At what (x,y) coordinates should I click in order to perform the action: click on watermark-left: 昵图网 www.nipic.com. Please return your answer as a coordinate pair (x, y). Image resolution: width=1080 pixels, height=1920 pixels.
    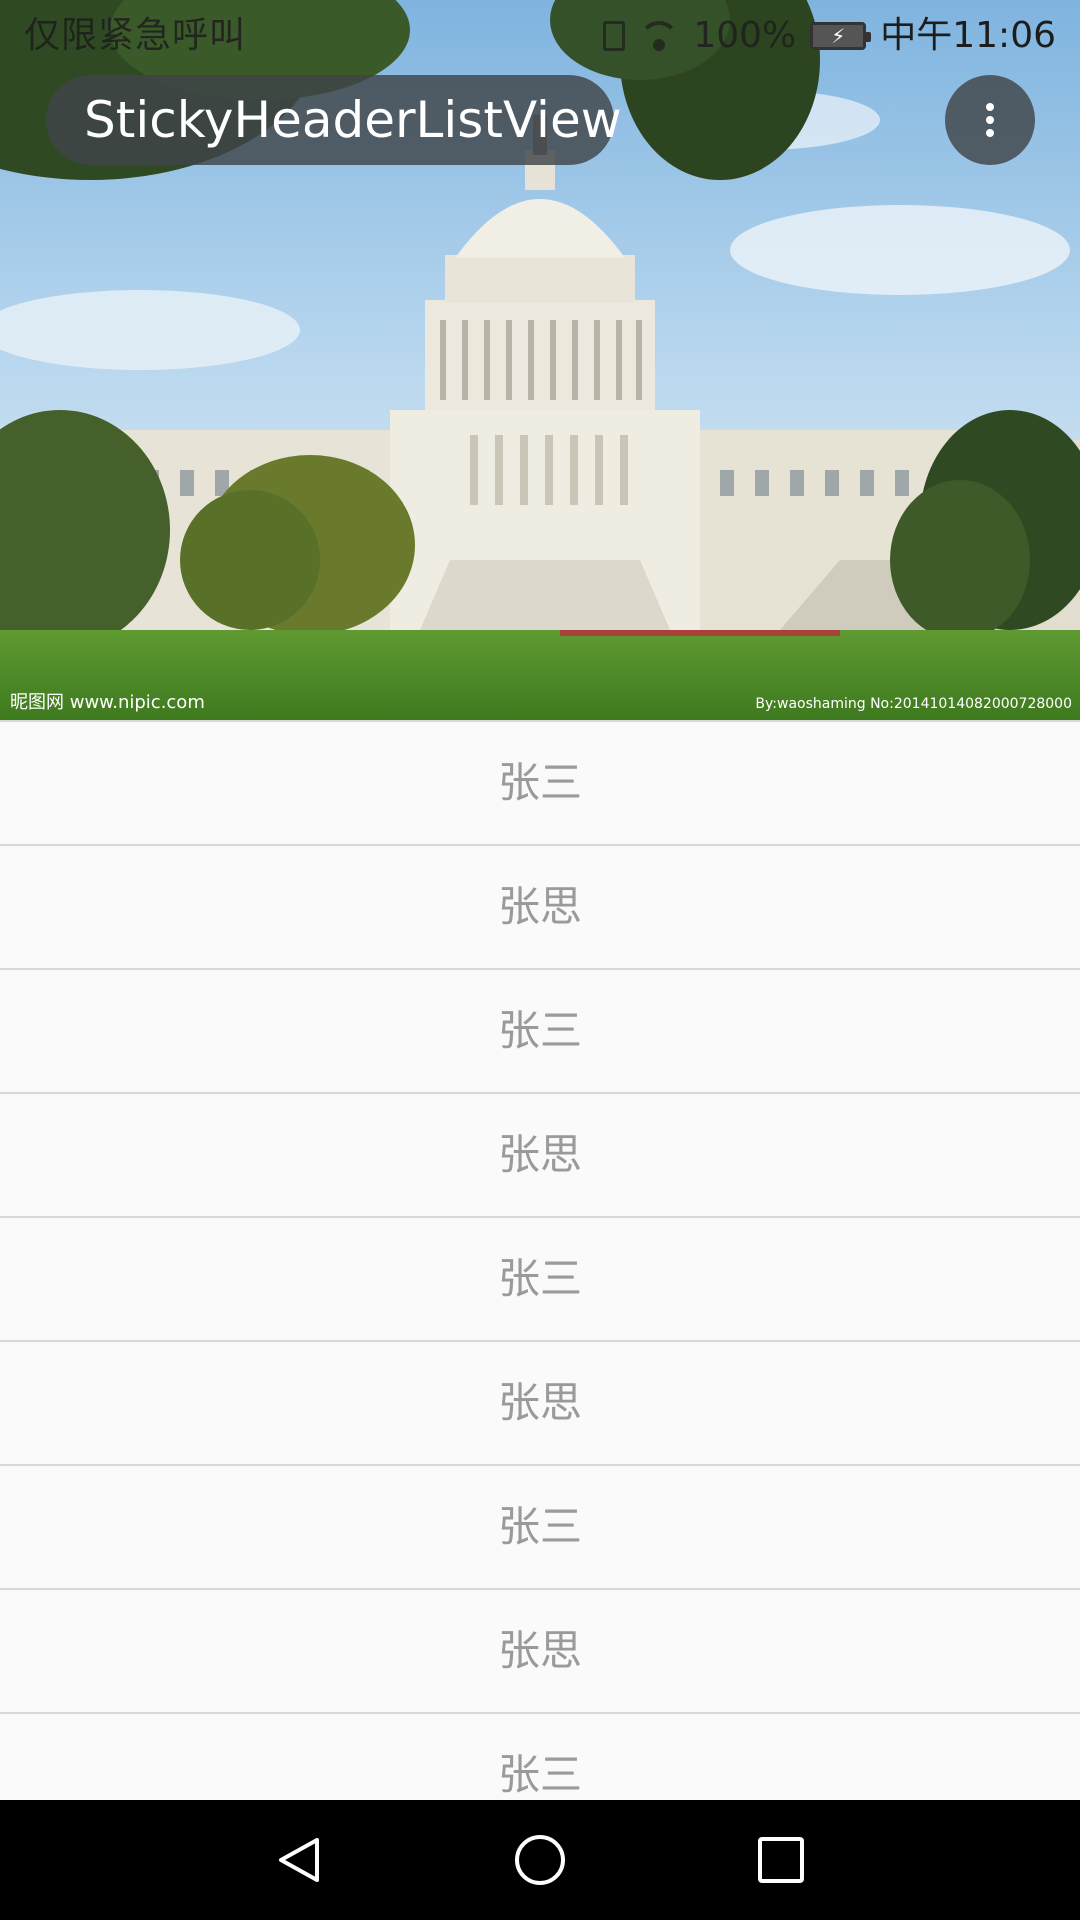
    Looking at the image, I should click on (107, 702).